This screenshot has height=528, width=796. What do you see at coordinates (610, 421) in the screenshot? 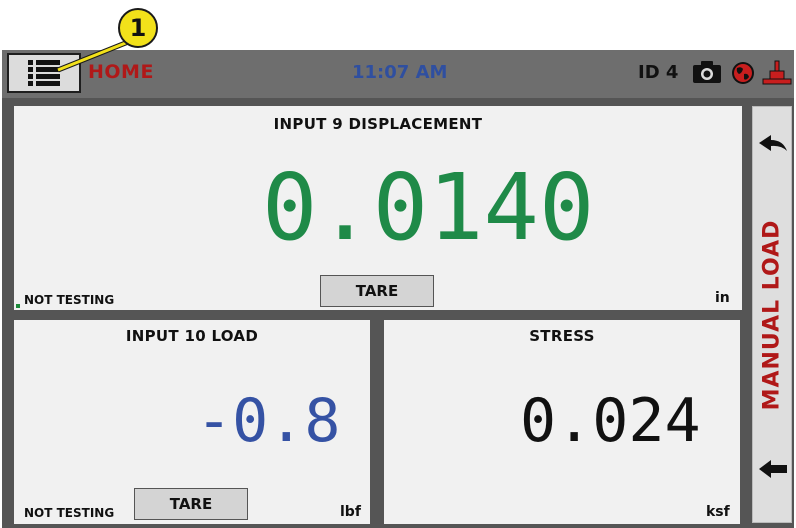
I see `stress-value: 0.024` at bounding box center [610, 421].